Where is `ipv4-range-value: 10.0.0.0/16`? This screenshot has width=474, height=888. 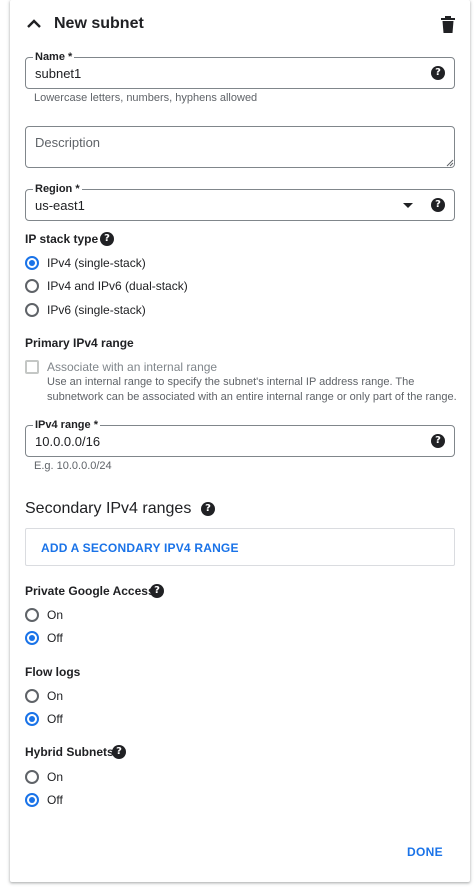
ipv4-range-value: 10.0.0.0/16 is located at coordinates (67, 441).